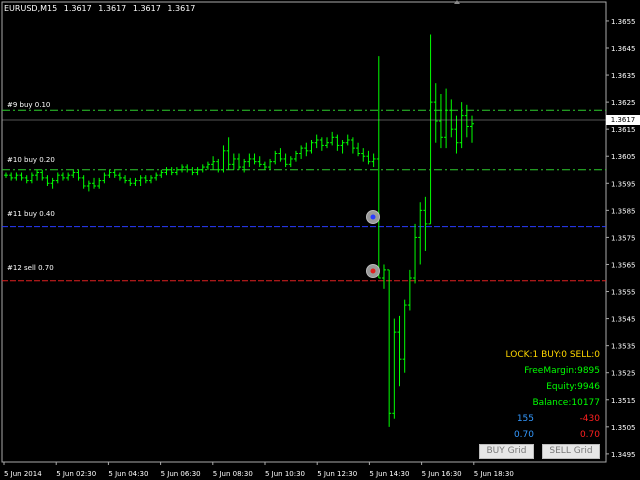 This screenshot has width=640, height=480. What do you see at coordinates (623, 347) in the screenshot?
I see `price-axis-label: 1.3535` at bounding box center [623, 347].